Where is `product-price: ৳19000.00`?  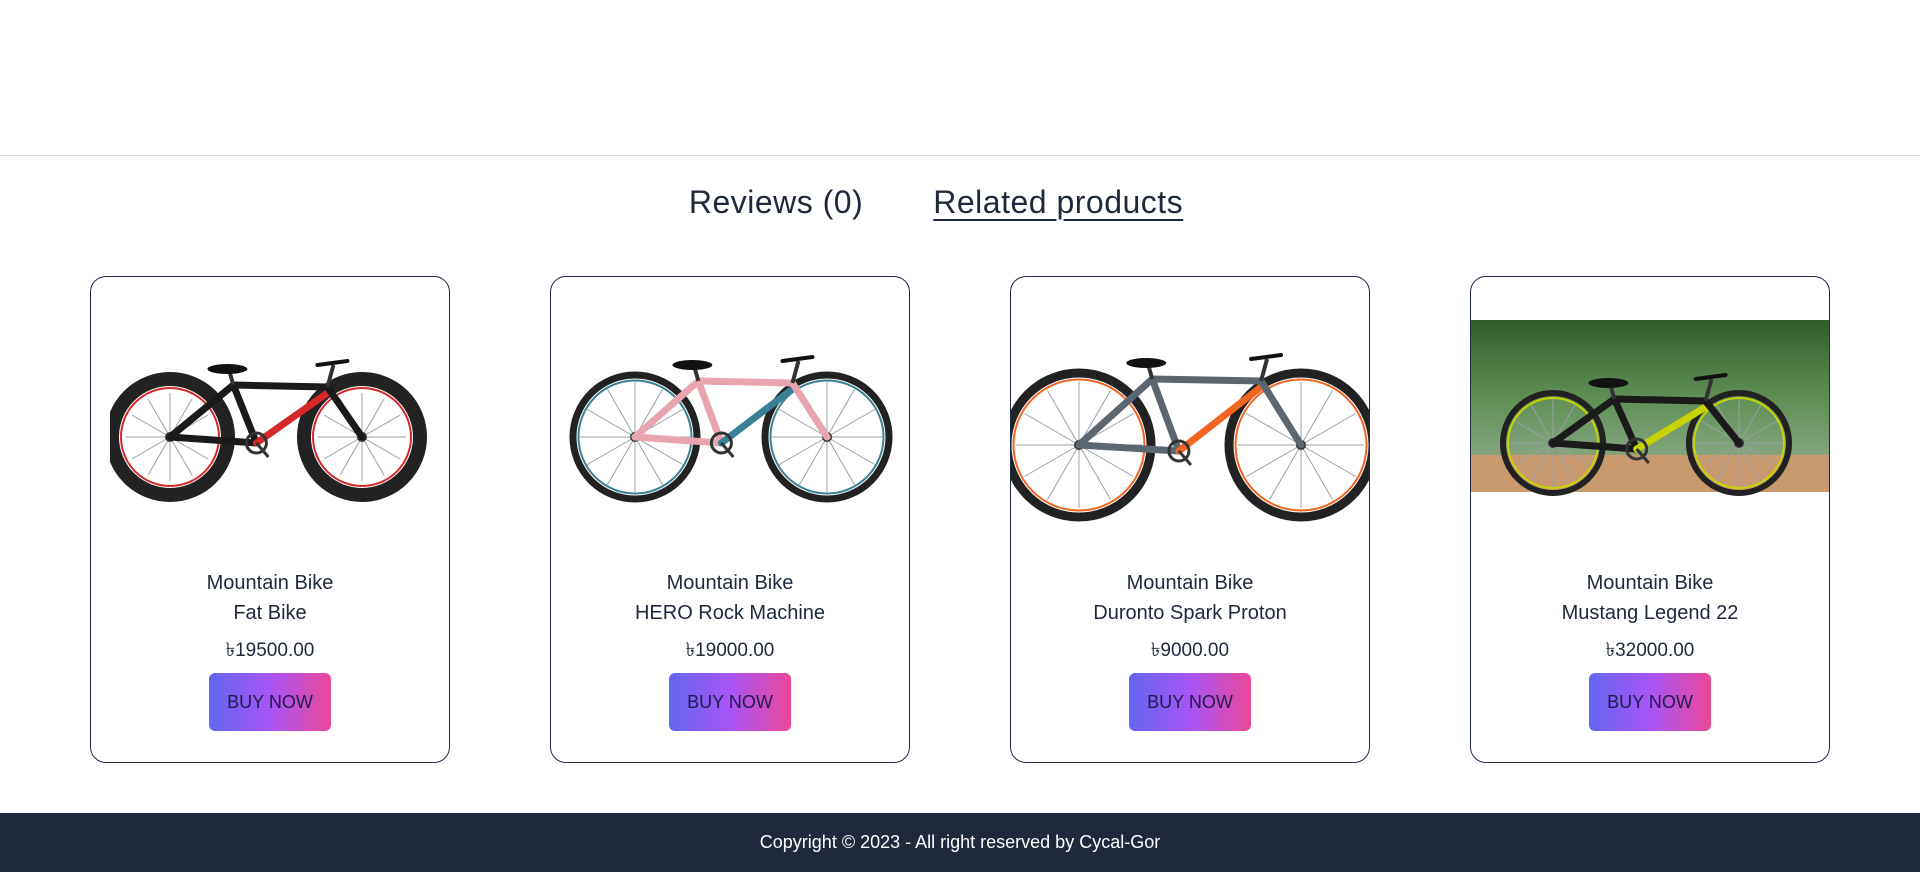 product-price: ৳19000.00 is located at coordinates (730, 650).